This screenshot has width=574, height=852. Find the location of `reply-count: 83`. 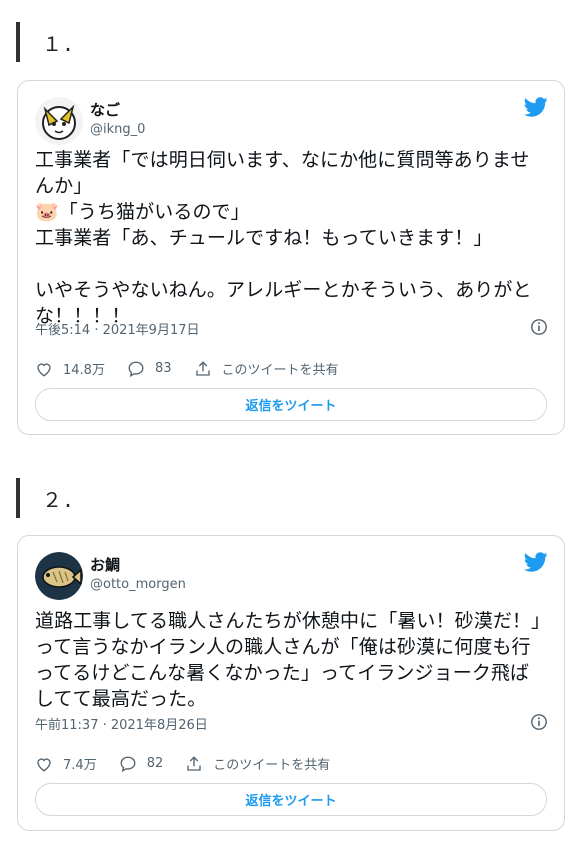

reply-count: 83 is located at coordinates (163, 368).